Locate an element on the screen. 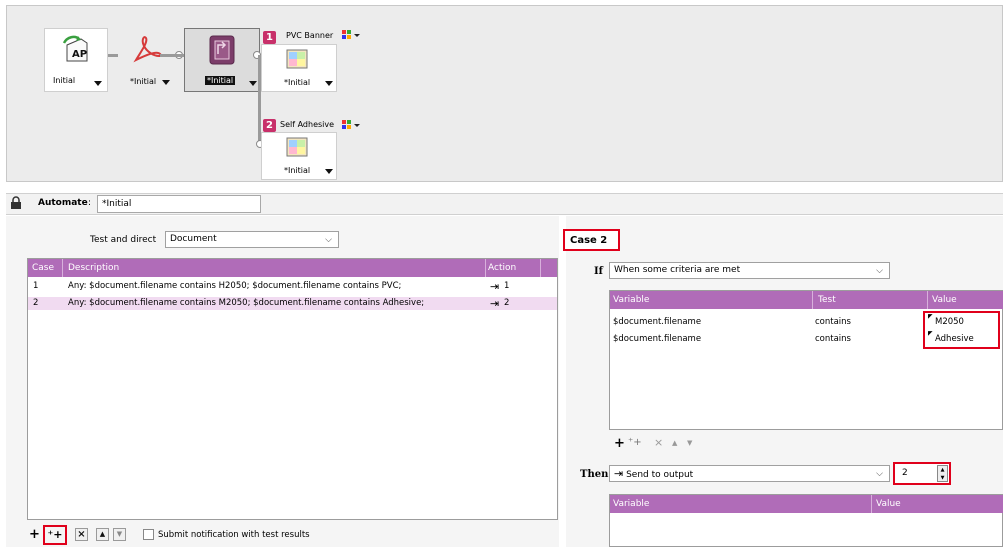 The width and height of the screenshot is (1003, 547). if-label: If is located at coordinates (598, 271).